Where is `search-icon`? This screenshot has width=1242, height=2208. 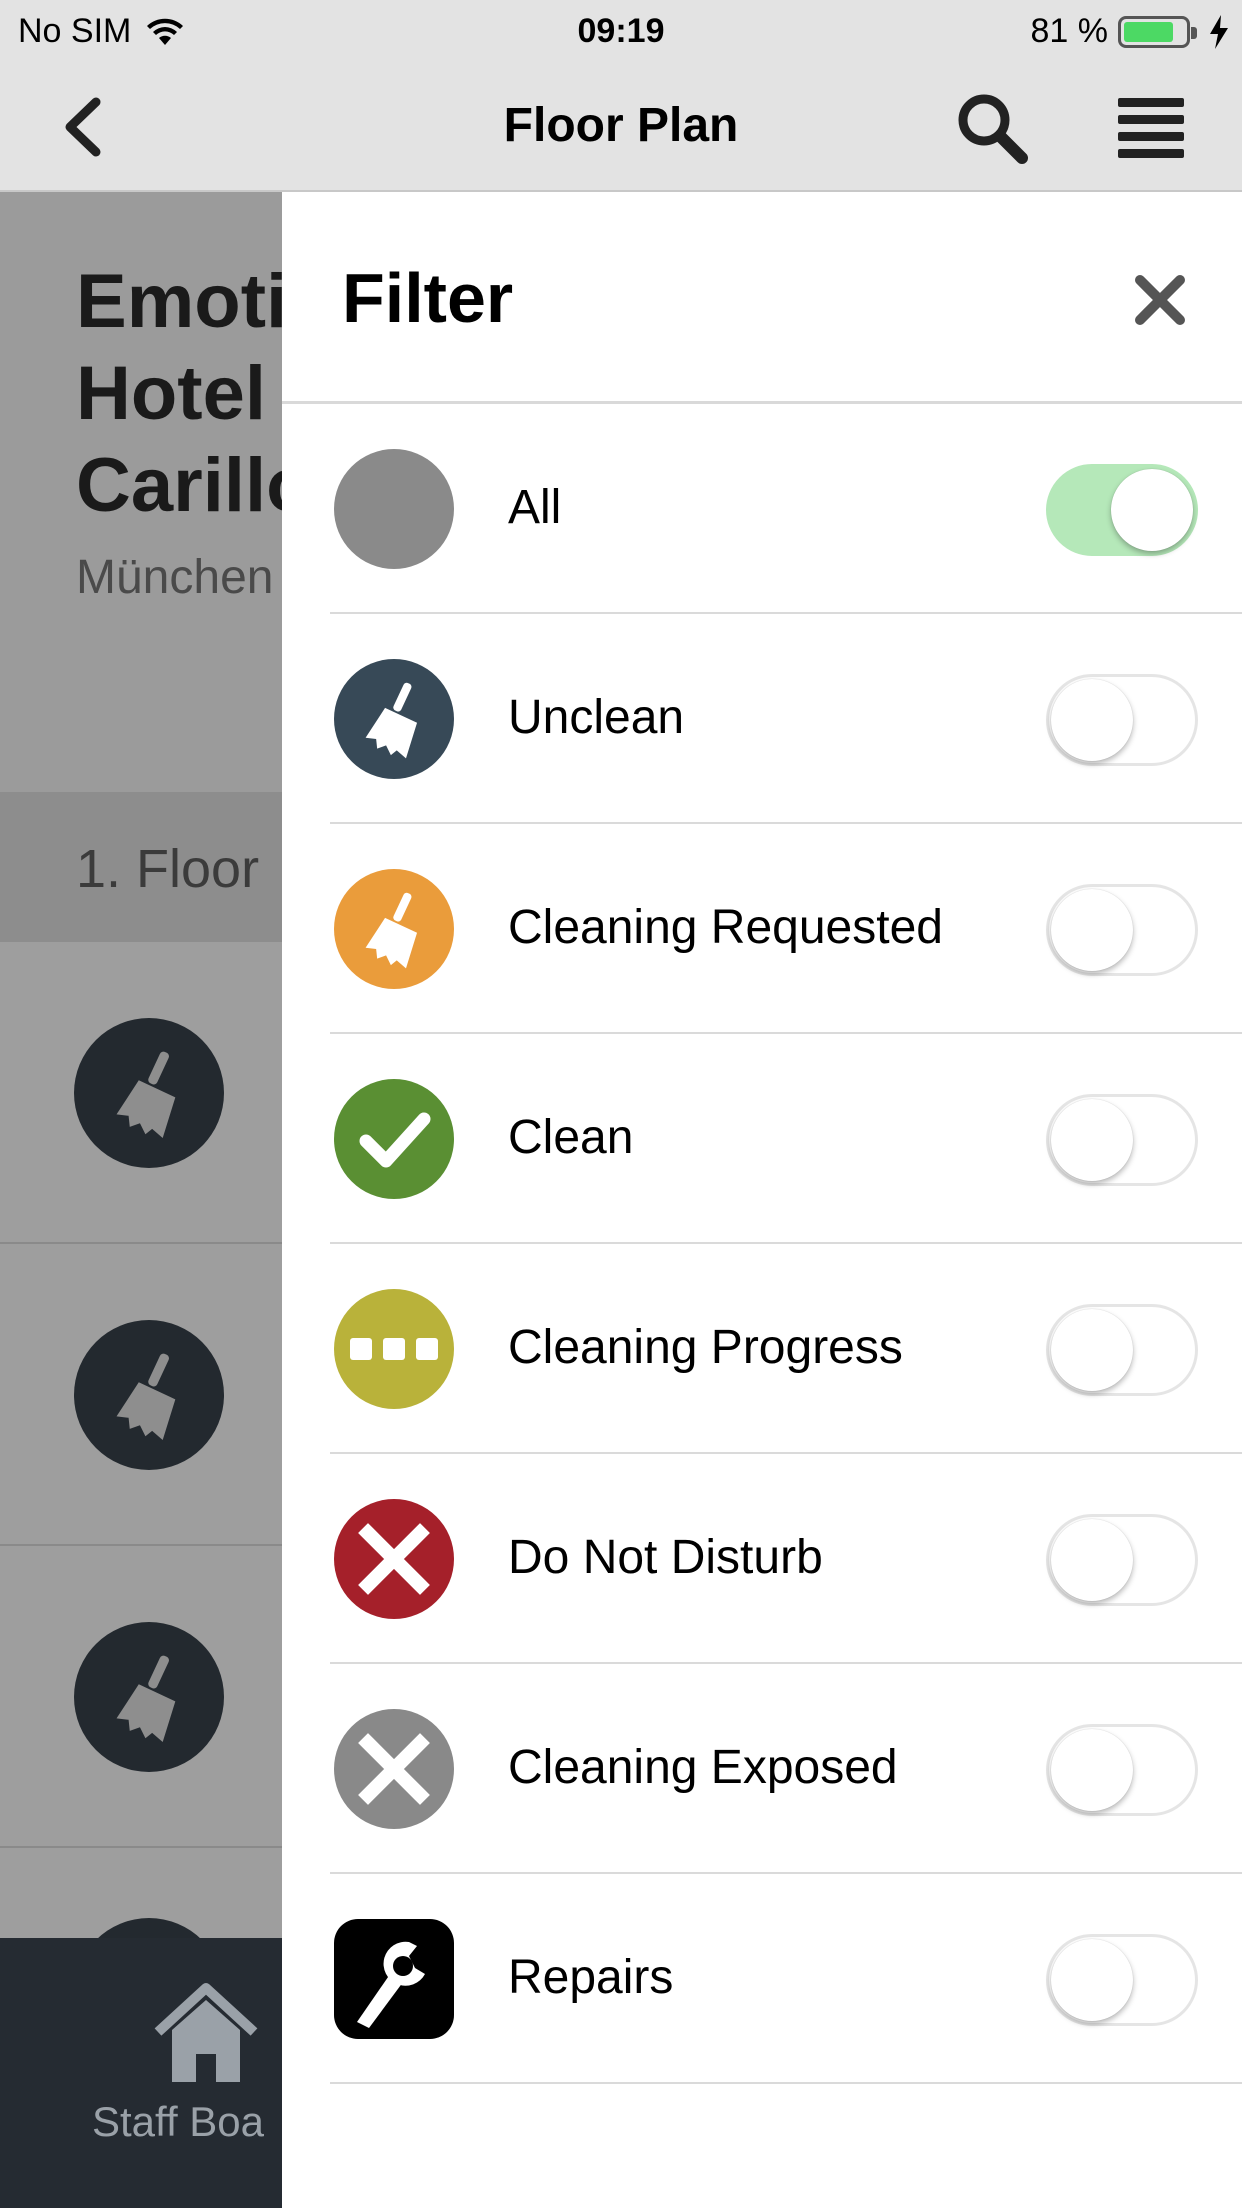
search-icon is located at coordinates (992, 128).